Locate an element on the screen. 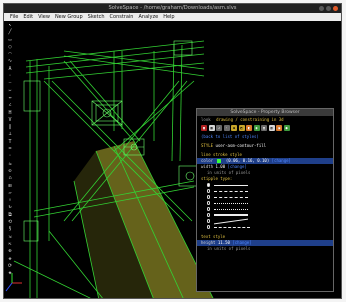 The image size is (346, 302). equal-icon: = is located at coordinates (10, 149).